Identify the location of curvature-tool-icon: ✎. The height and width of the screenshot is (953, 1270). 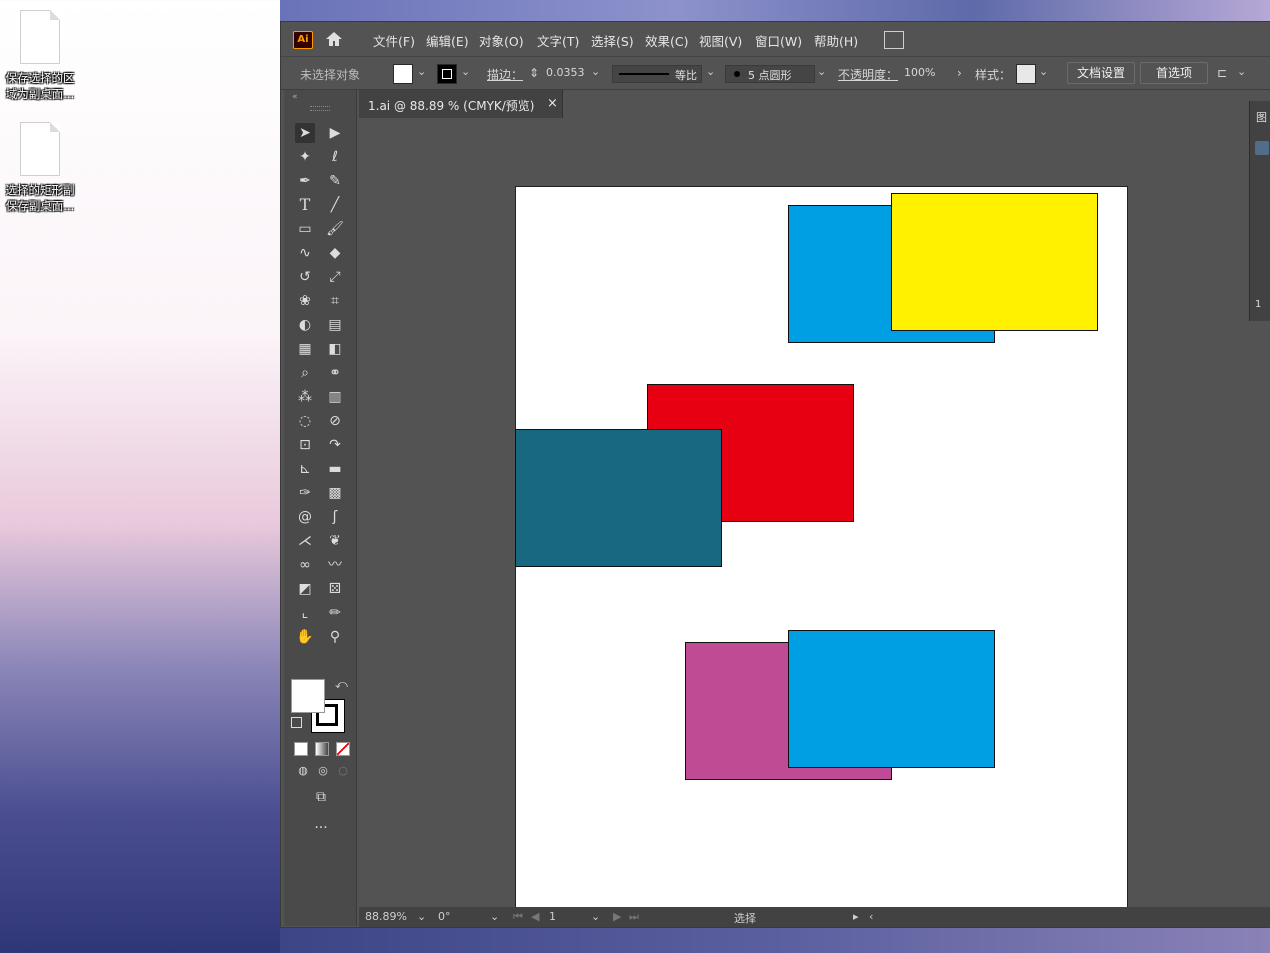
(335, 181).